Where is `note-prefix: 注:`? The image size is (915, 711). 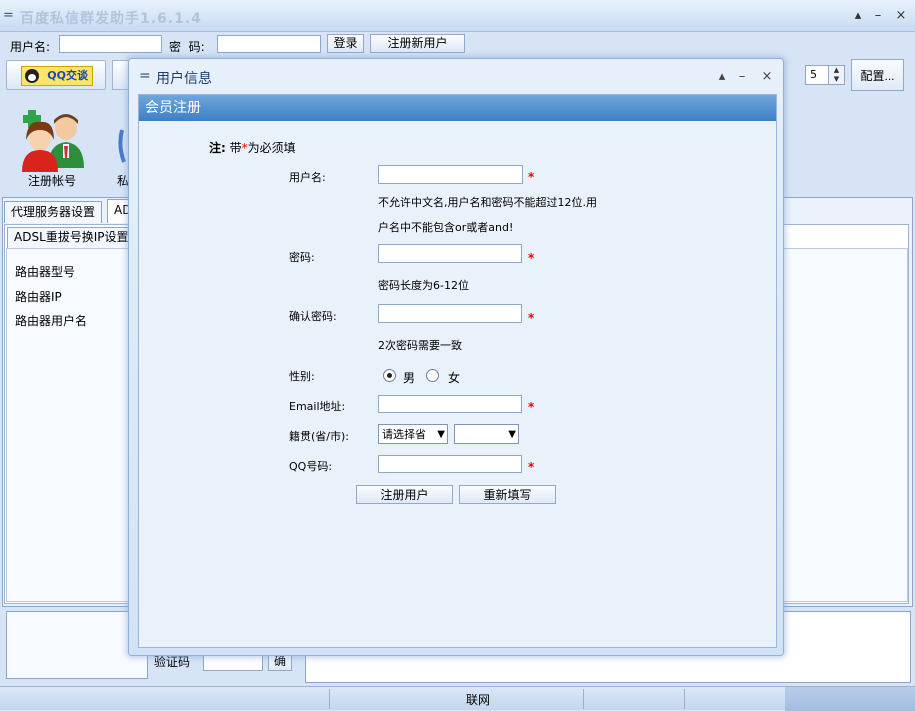
note-prefix: 注: is located at coordinates (217, 148).